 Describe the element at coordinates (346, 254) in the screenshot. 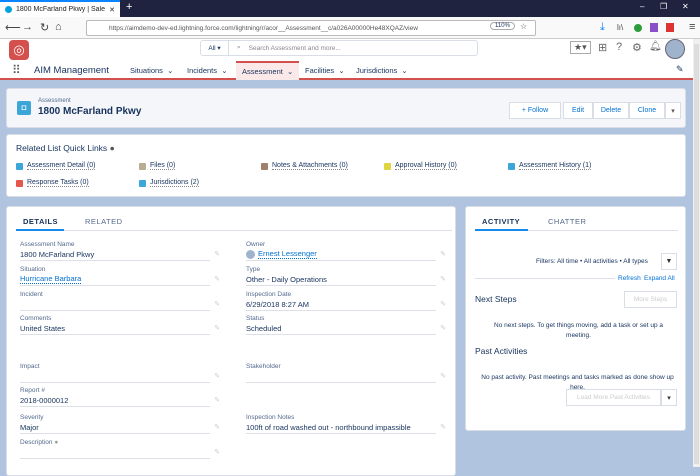

I see `field-value-row: Ernest Lessenger ✎` at that location.